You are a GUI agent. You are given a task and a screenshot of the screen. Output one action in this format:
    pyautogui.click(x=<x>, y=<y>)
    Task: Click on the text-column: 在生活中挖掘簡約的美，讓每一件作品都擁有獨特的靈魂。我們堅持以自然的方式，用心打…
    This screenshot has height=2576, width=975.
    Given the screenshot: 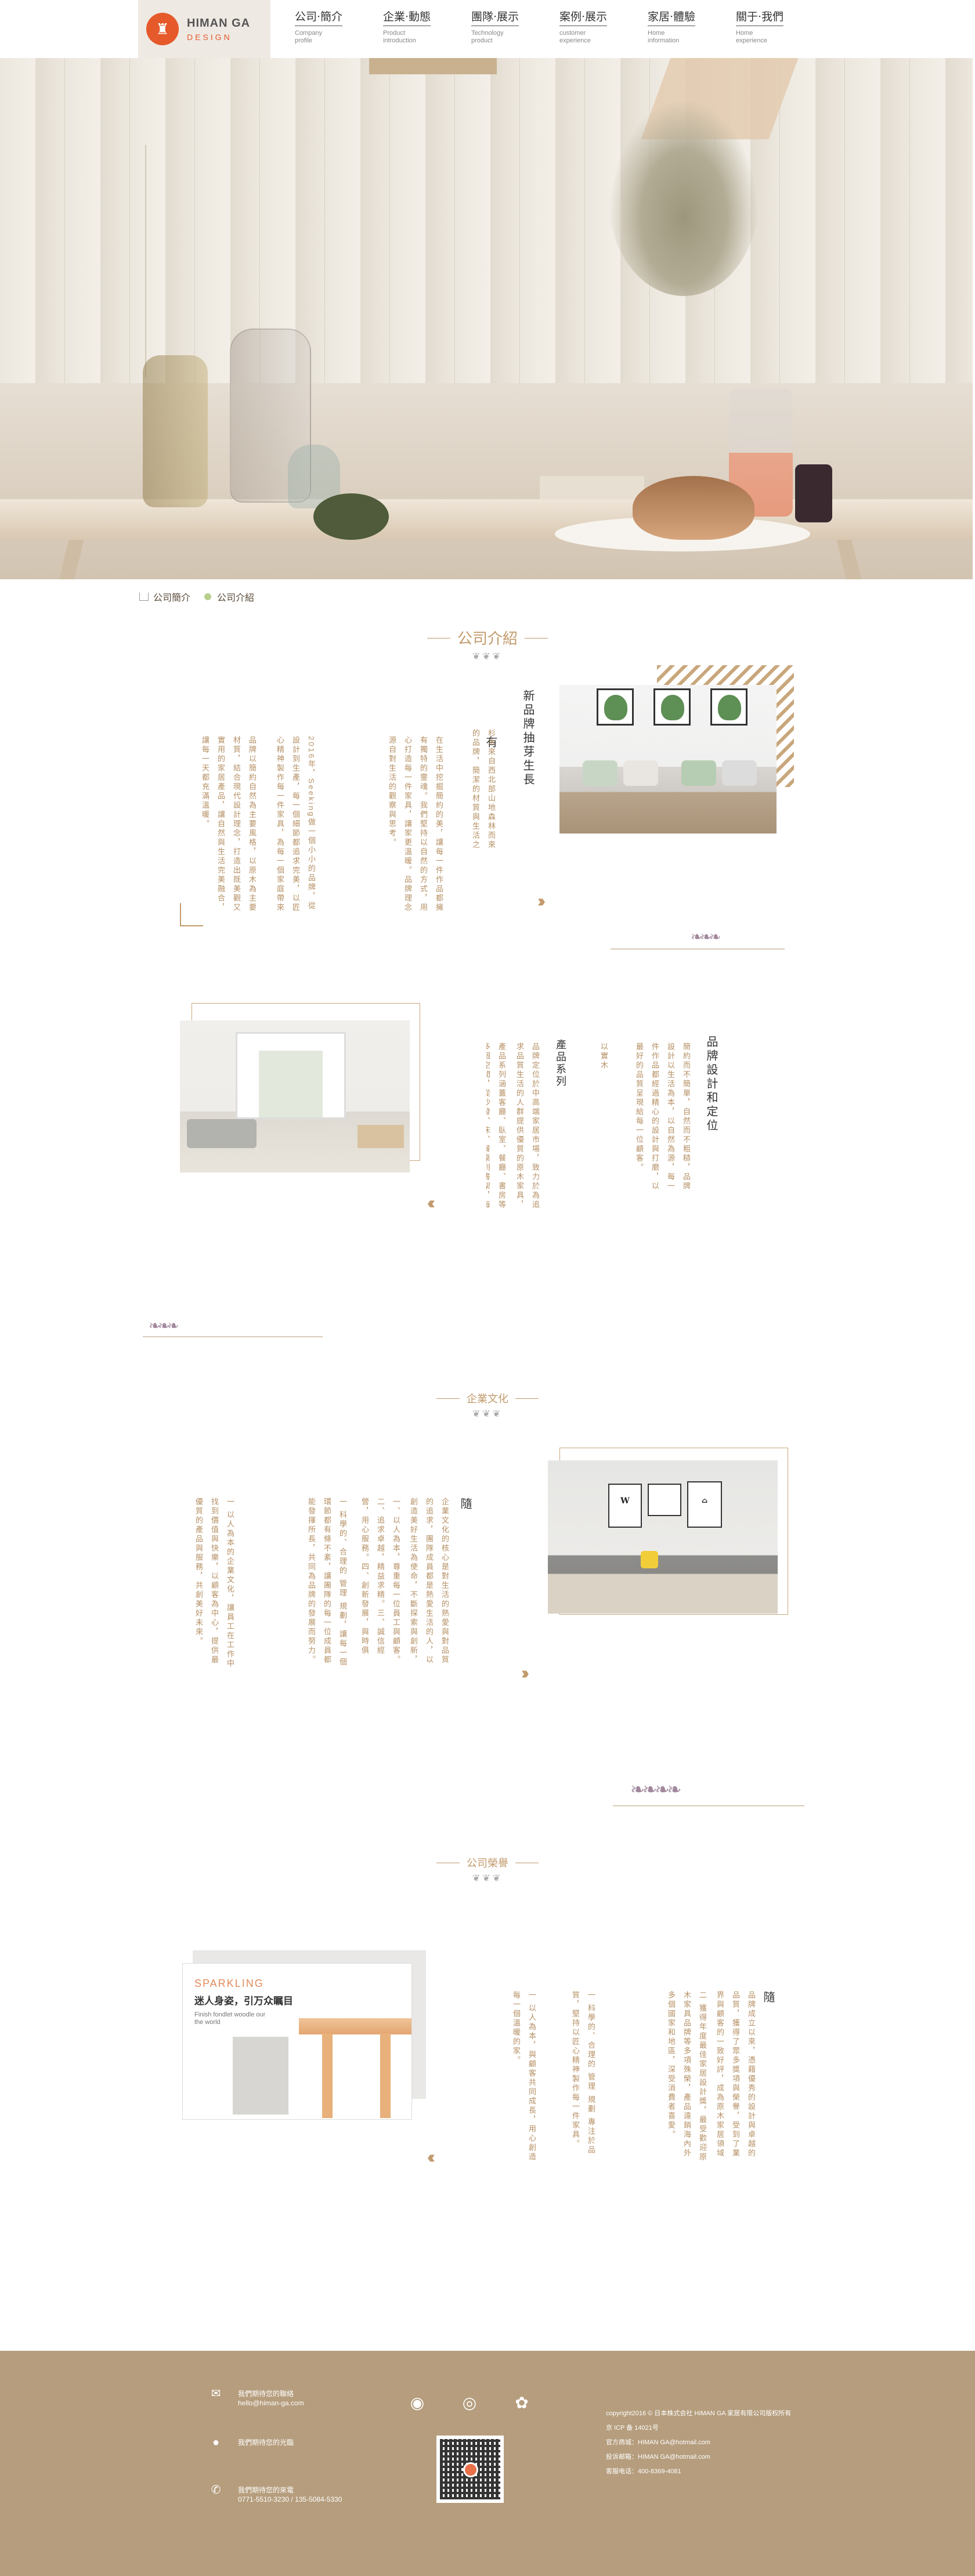 What is the action you would take?
    pyautogui.click(x=415, y=824)
    